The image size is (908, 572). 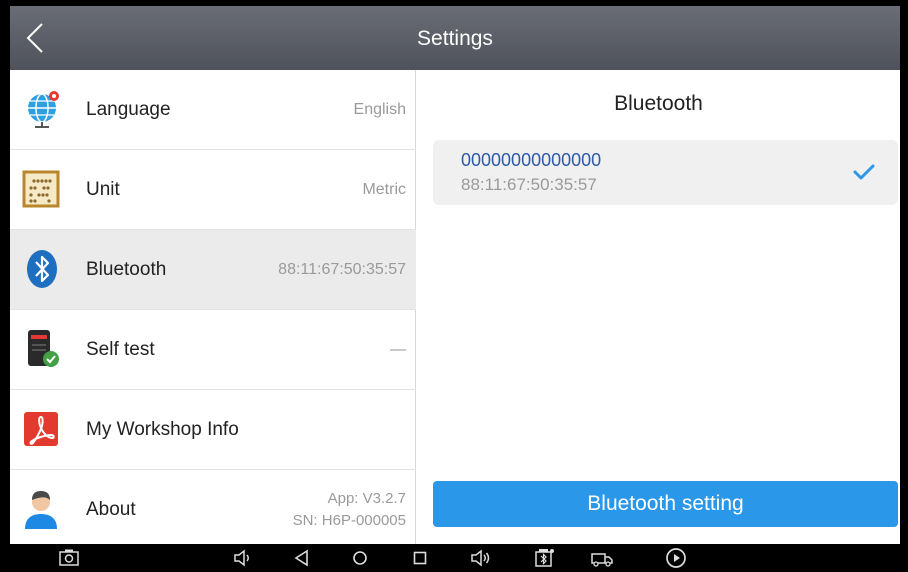 I want to click on menu-item-unit: Unit Metric, so click(x=213, y=190).